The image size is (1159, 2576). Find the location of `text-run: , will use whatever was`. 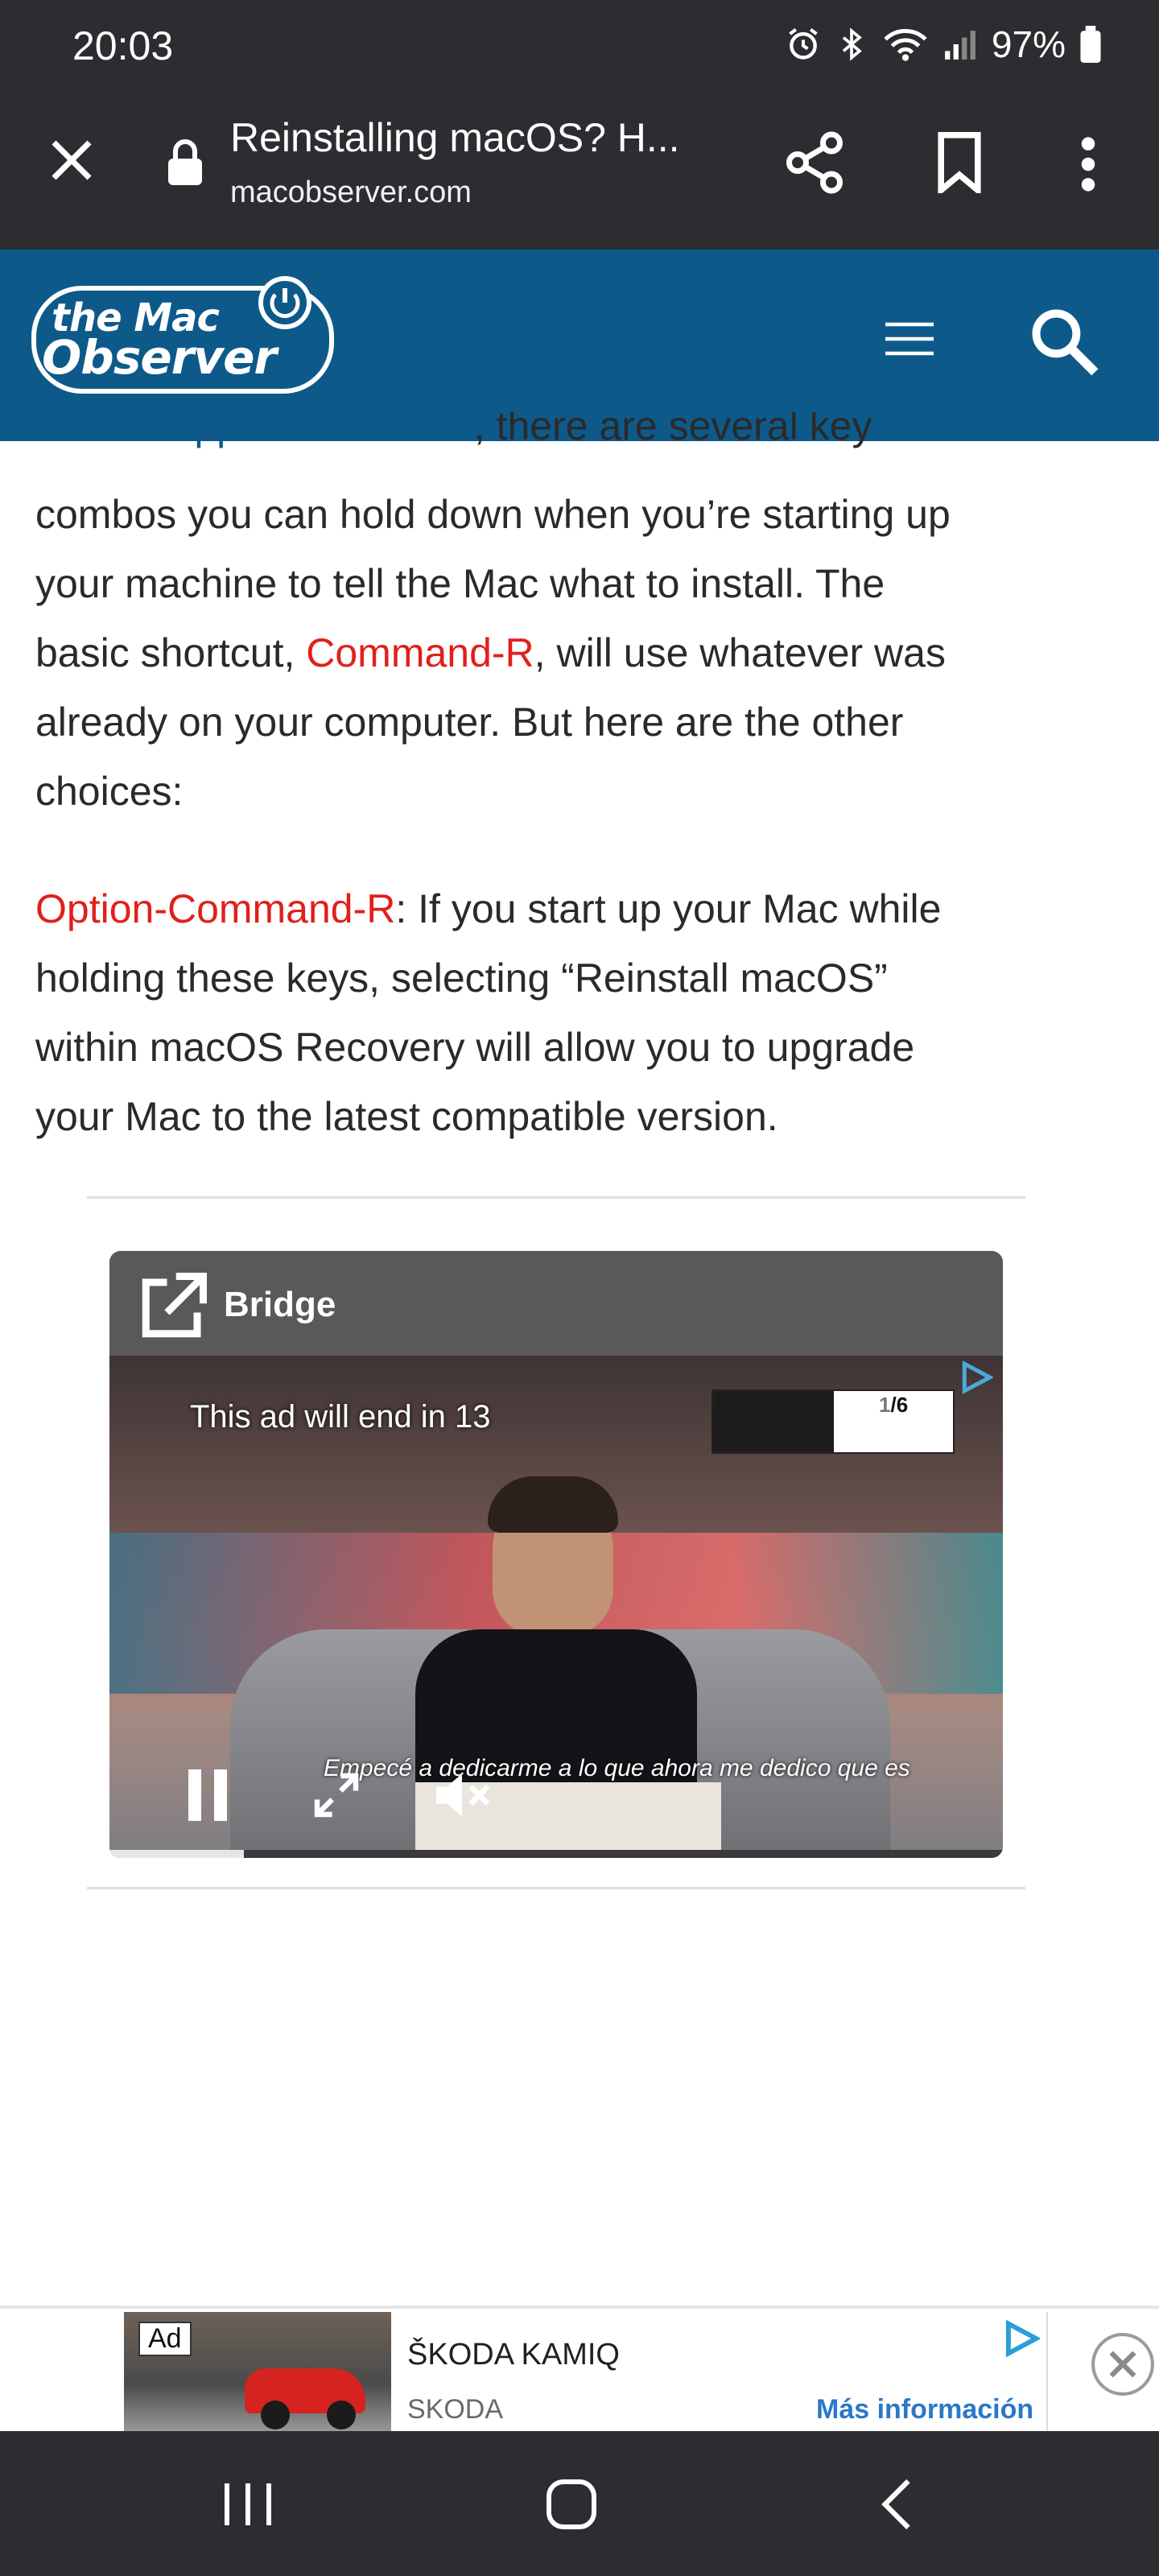

text-run: , will use whatever was is located at coordinates (740, 652).